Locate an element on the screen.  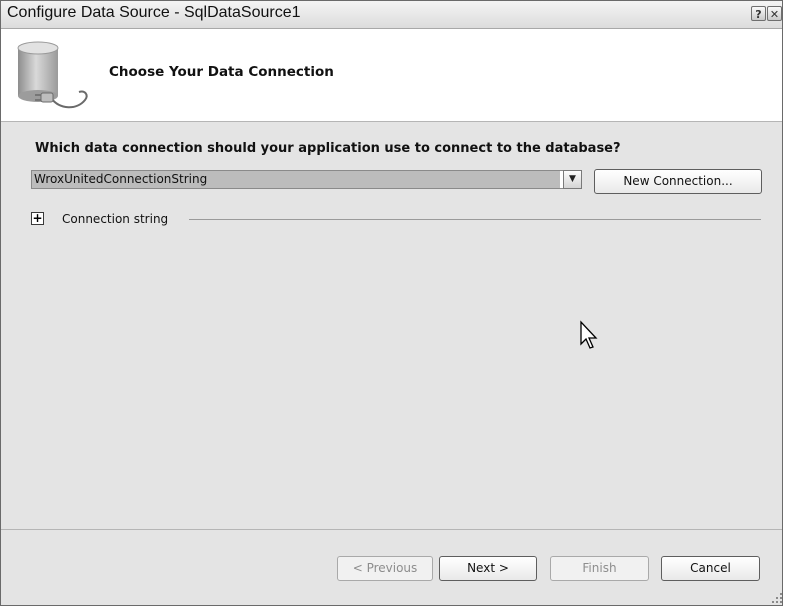
resize-grip-icon is located at coordinates (776, 597).